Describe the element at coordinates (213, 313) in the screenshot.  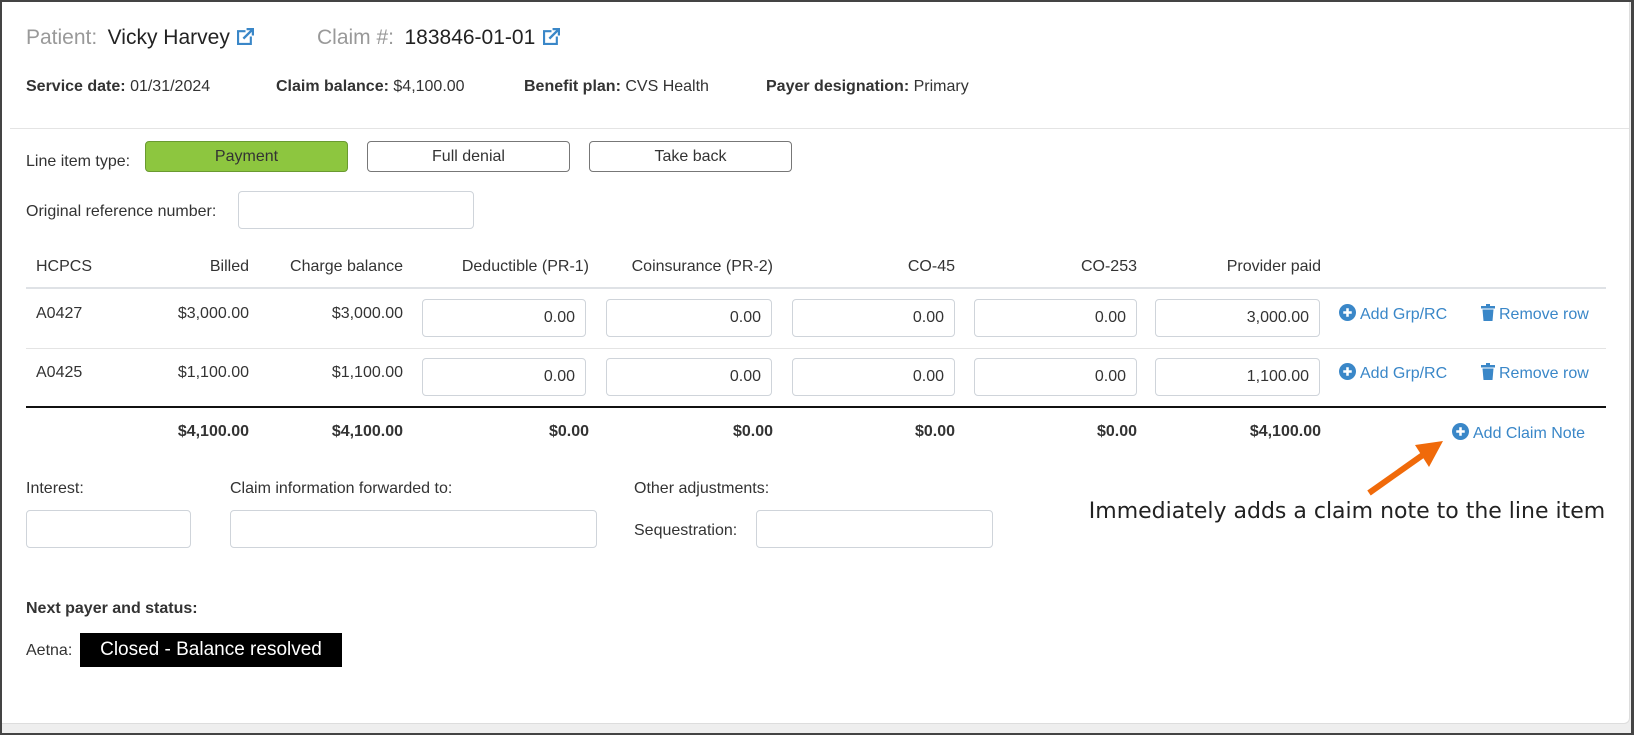
I see `cell-billed: $3,000.00` at that location.